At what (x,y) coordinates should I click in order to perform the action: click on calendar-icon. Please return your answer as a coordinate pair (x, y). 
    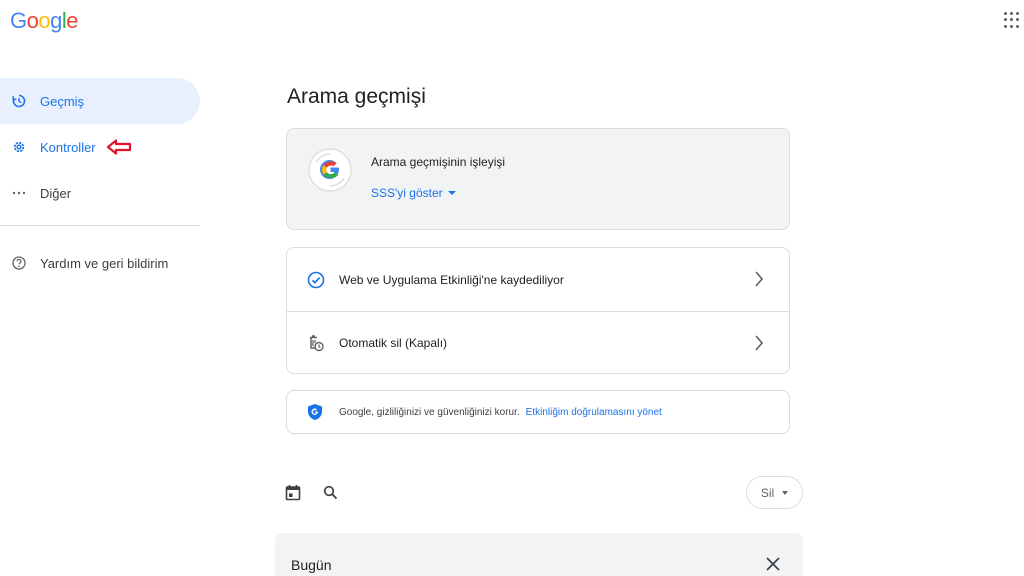
    Looking at the image, I should click on (293, 492).